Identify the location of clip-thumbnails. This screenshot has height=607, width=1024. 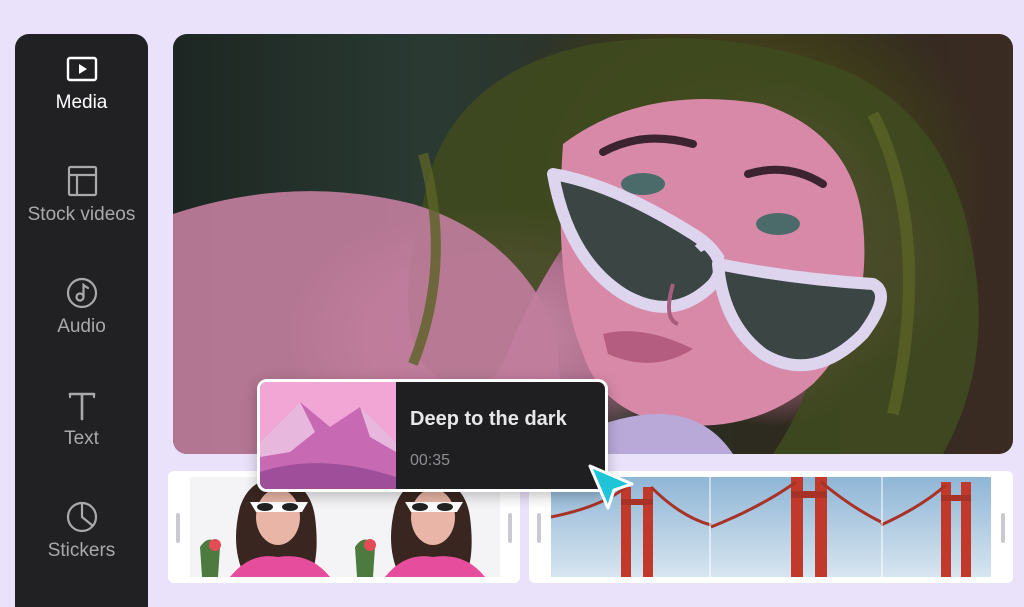
(345, 527).